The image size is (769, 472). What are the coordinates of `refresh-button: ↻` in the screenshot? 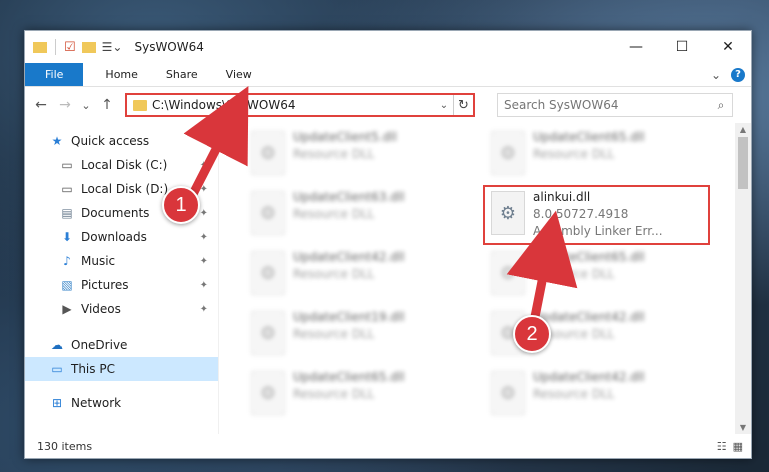 It's located at (463, 105).